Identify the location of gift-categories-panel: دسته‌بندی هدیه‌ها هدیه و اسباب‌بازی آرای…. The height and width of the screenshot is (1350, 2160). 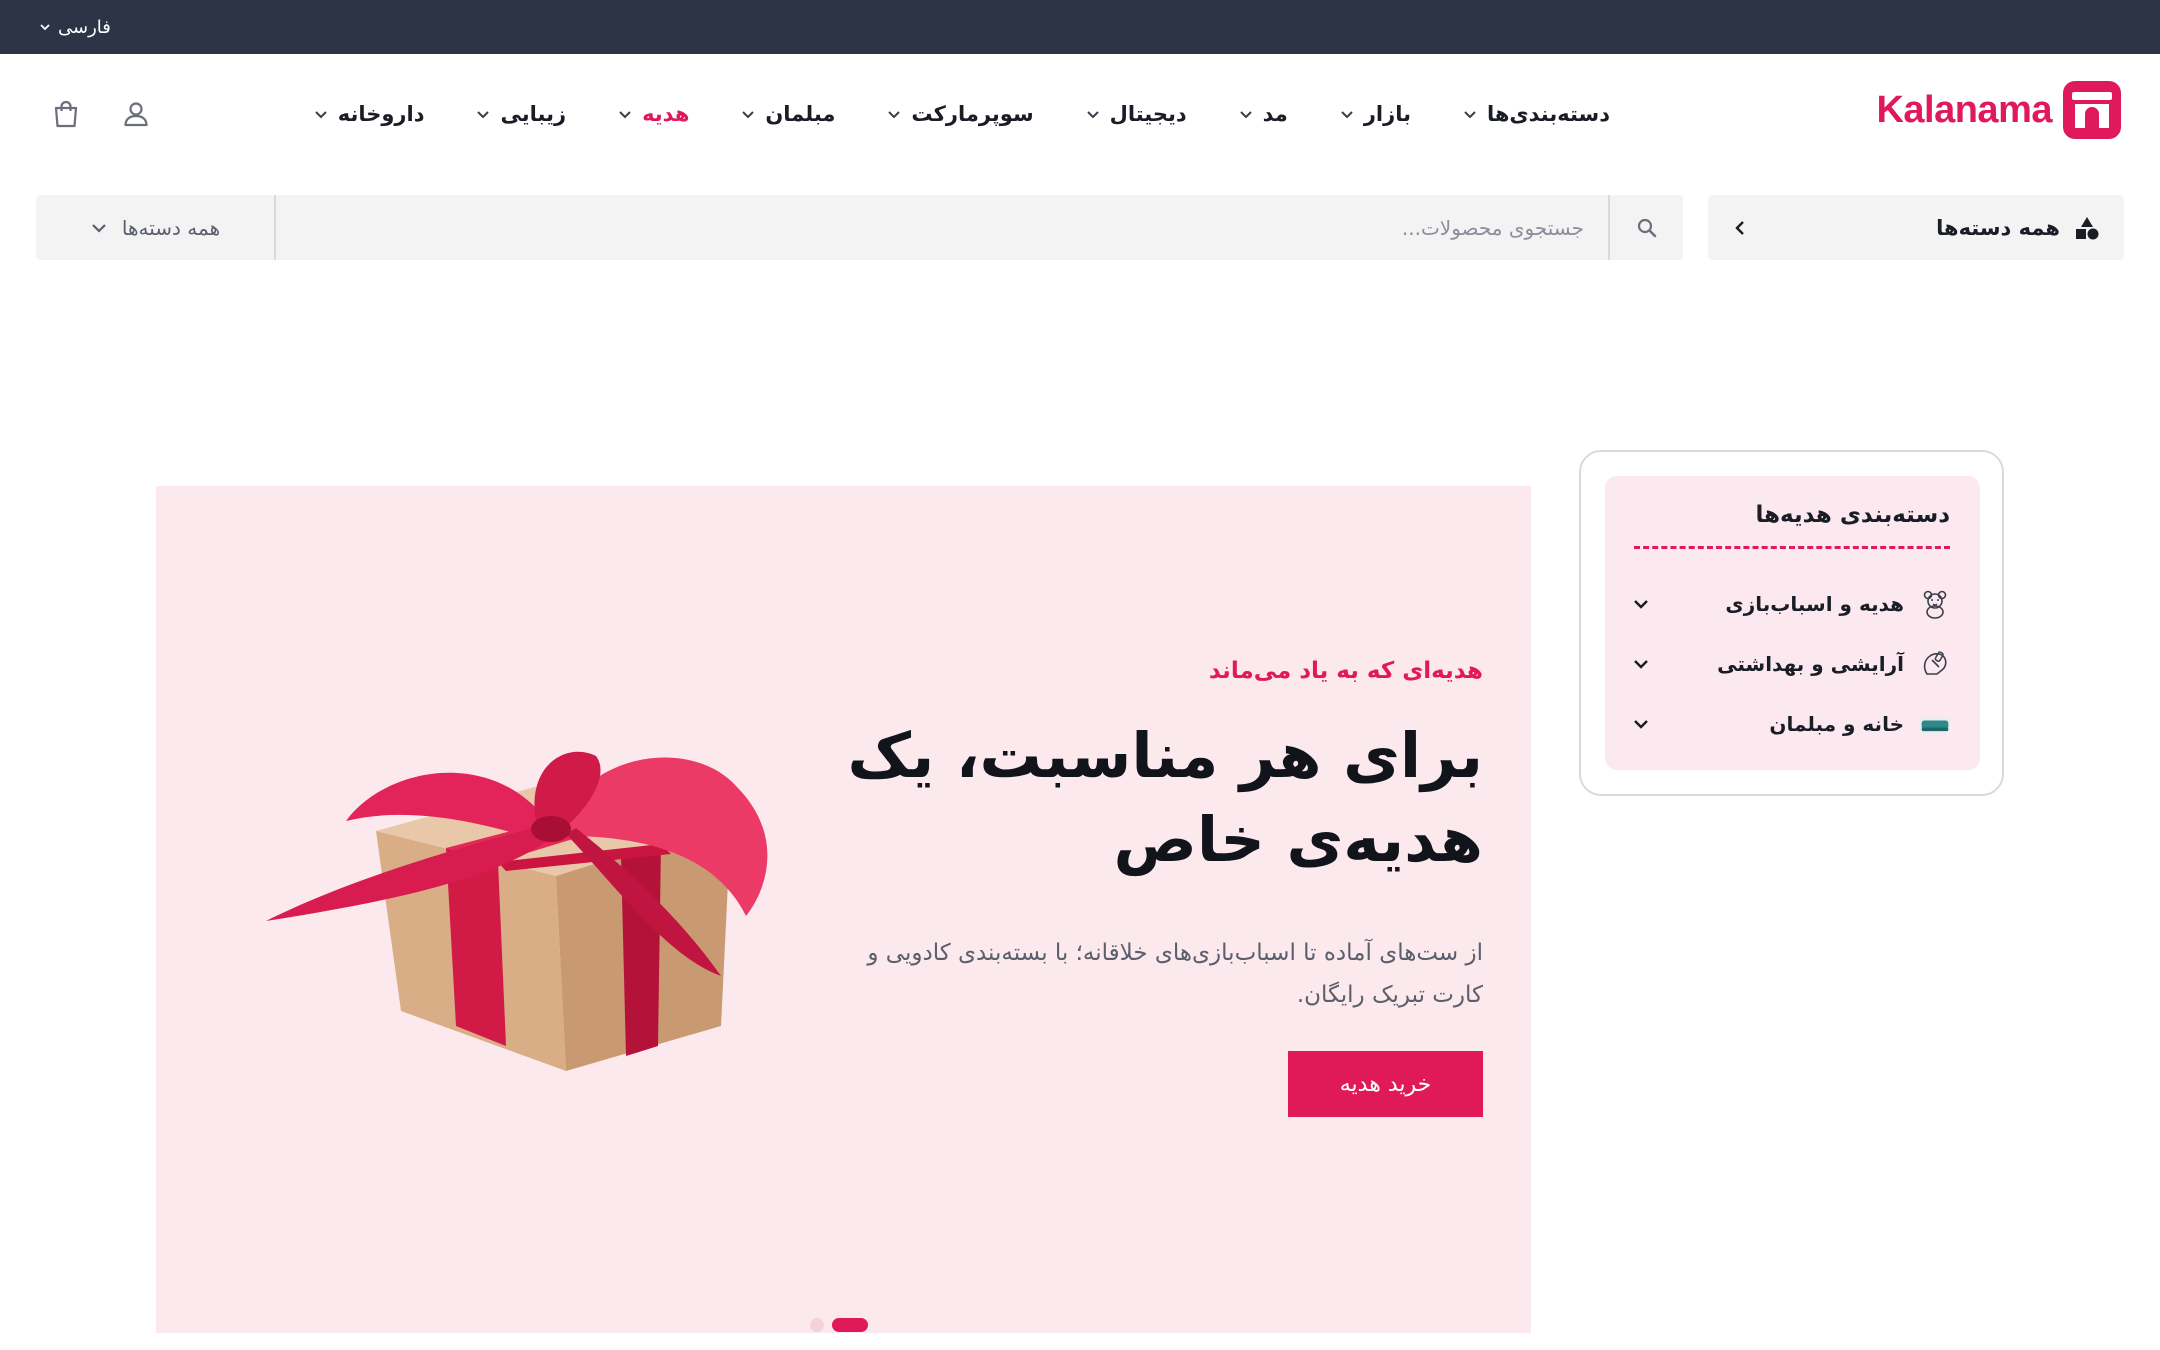
(1792, 623).